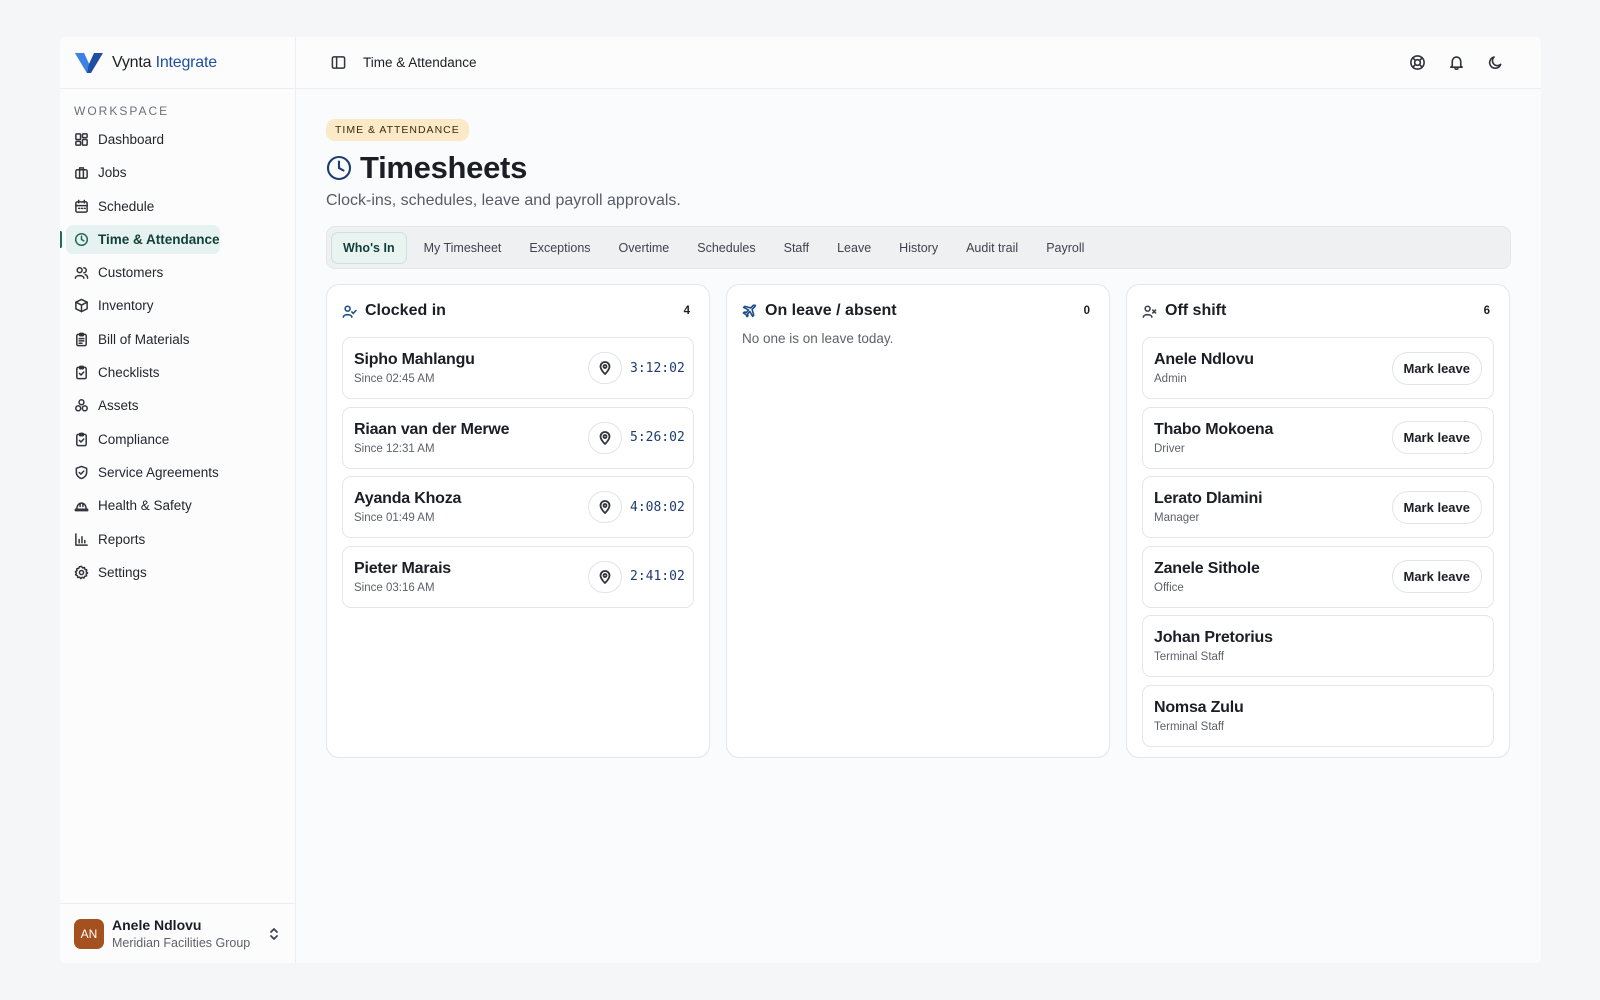 The width and height of the screenshot is (1600, 1000). I want to click on clipboard-check-icon, so click(81, 439).